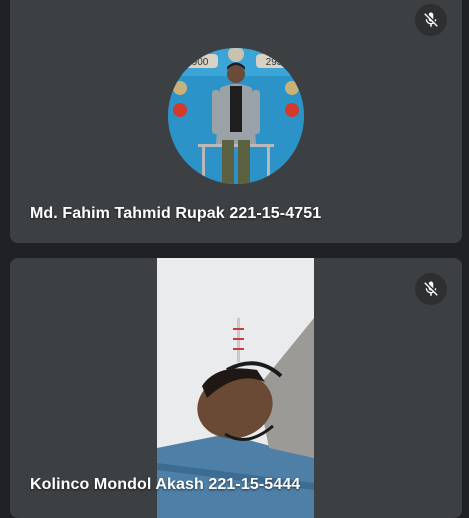  Describe the element at coordinates (200, 62) in the screenshot. I see `svg-text: 900` at that location.